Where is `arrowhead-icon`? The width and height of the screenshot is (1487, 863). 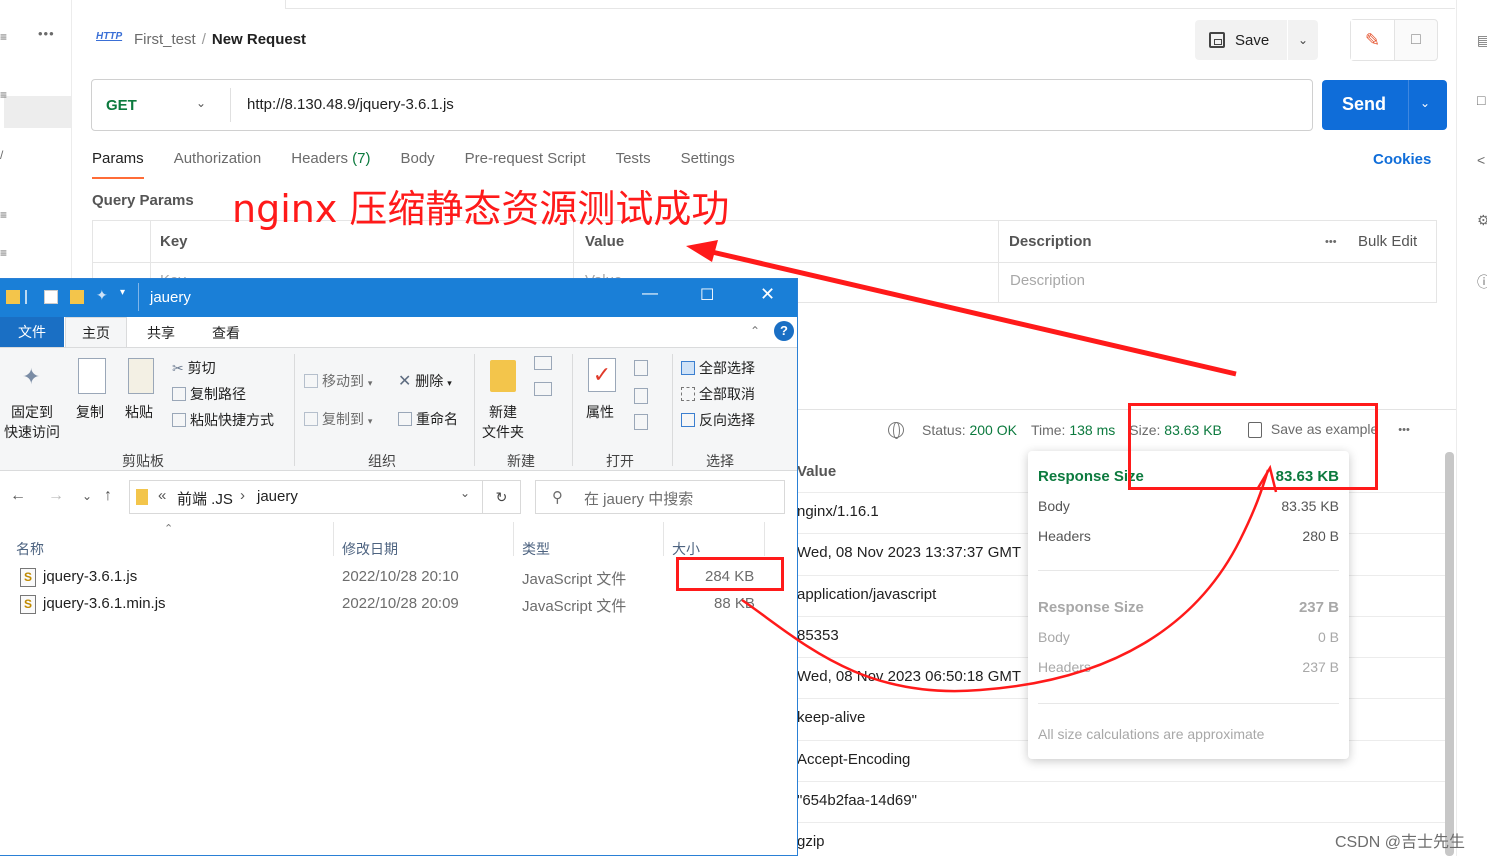 arrowhead-icon is located at coordinates (702, 251).